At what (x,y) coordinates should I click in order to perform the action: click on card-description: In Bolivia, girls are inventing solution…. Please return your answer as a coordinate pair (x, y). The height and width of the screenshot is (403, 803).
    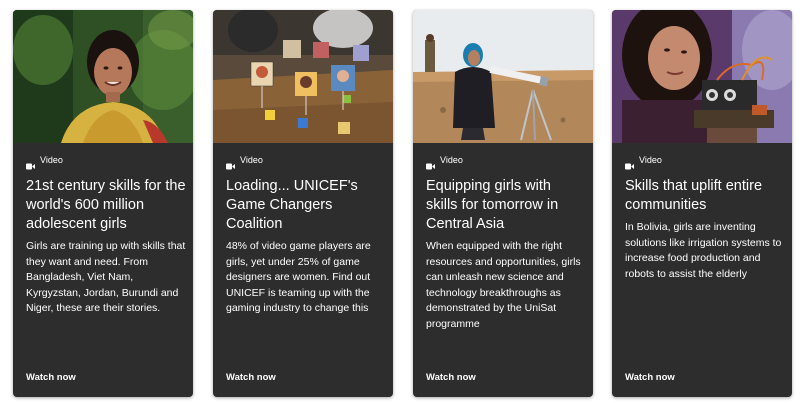
    Looking at the image, I should click on (703, 250).